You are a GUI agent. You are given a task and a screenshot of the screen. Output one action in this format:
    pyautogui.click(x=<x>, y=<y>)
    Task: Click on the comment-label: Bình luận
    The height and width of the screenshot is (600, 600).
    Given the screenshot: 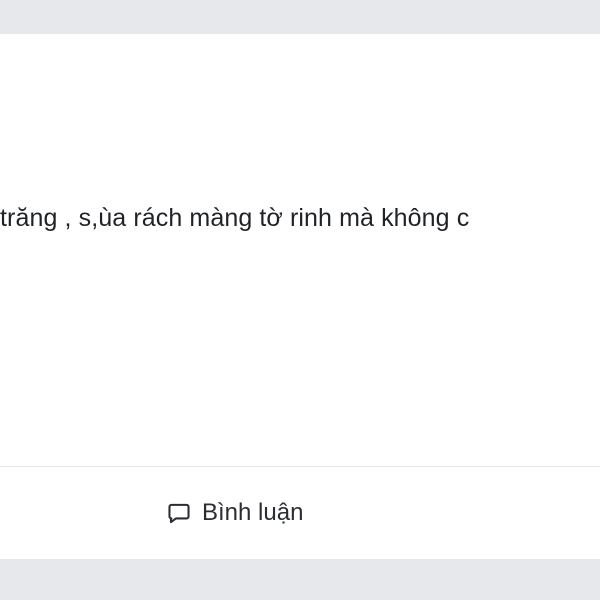 What is the action you would take?
    pyautogui.click(x=253, y=512)
    